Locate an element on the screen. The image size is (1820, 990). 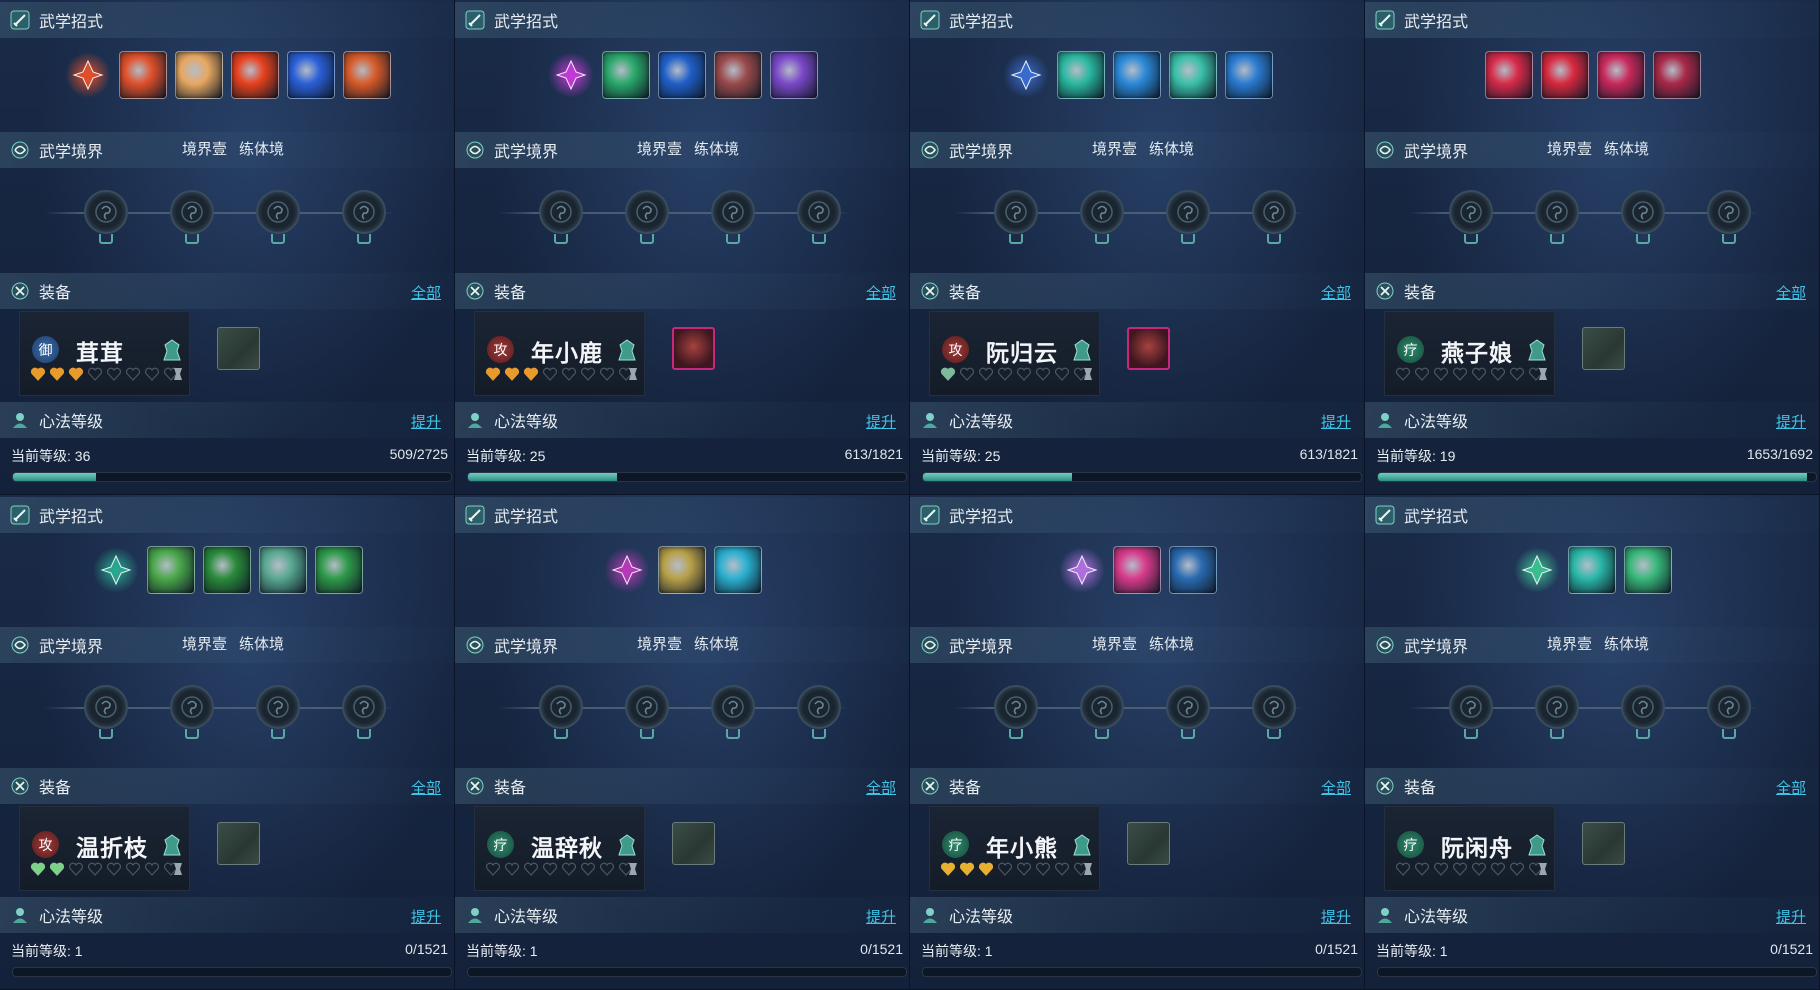
character-card: 攻温折枝 is located at coordinates (104, 848).